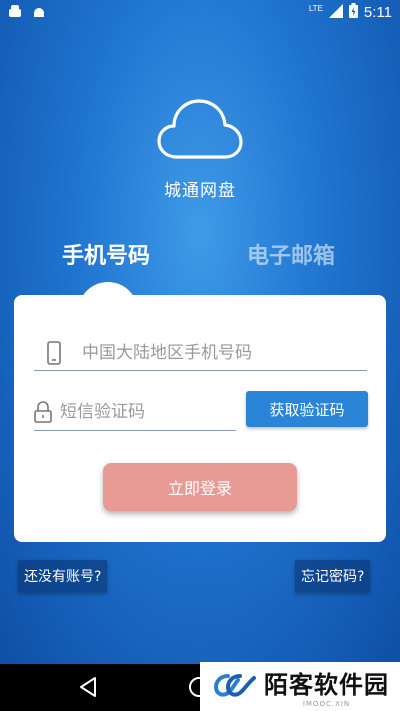  Describe the element at coordinates (200, 129) in the screenshot. I see `cloud-icon` at that location.